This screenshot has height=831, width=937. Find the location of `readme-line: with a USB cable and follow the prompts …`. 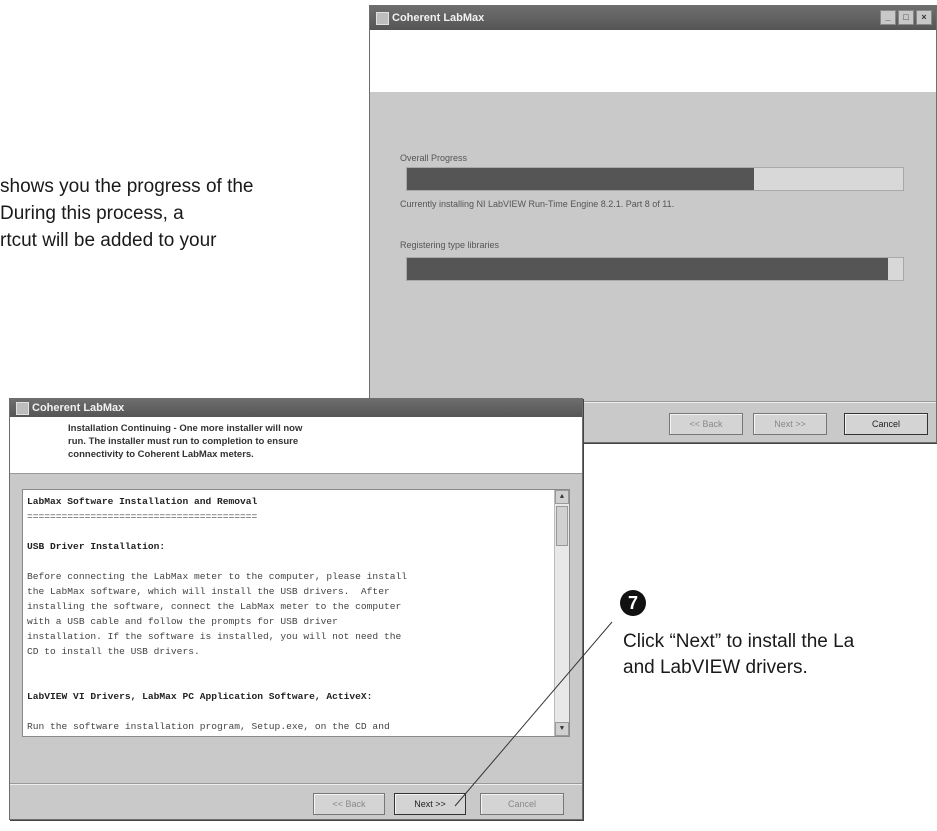

readme-line: with a USB cable and follow the prompts … is located at coordinates (182, 621).